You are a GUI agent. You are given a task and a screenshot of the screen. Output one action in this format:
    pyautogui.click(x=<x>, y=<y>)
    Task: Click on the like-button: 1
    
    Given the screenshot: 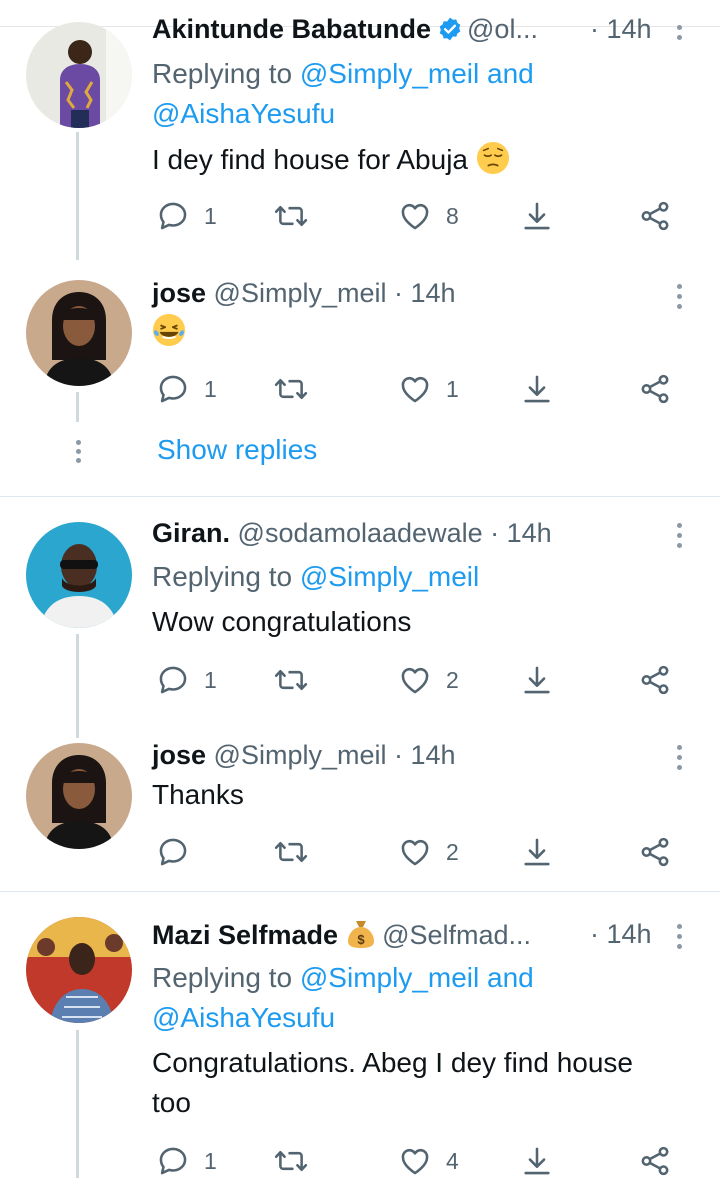 What is the action you would take?
    pyautogui.click(x=428, y=389)
    